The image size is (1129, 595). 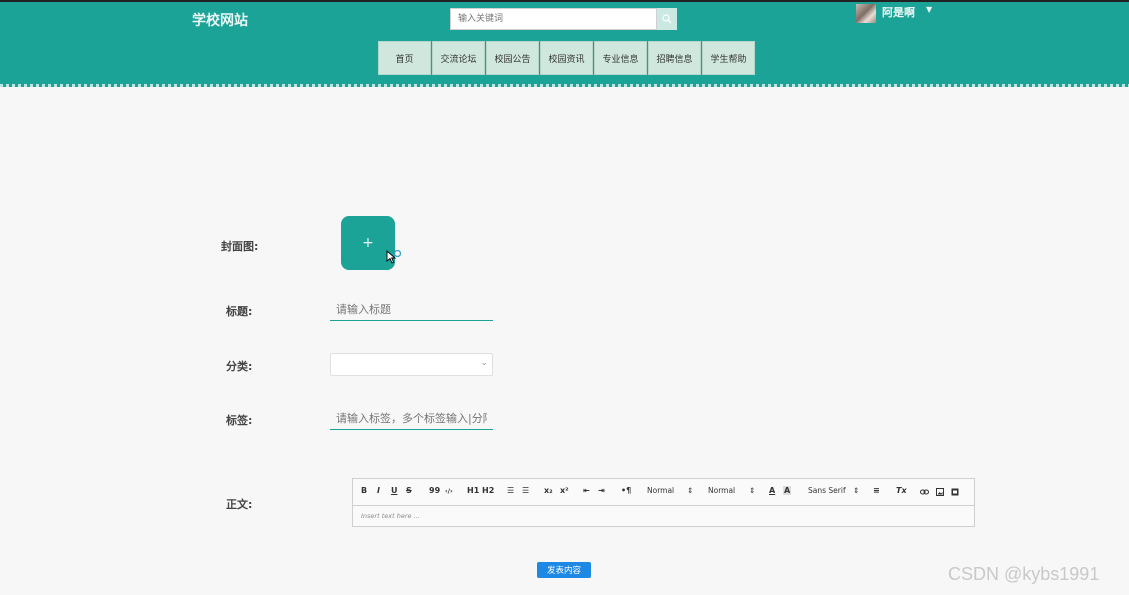 What do you see at coordinates (564, 85) in the screenshot?
I see `header-divider` at bounding box center [564, 85].